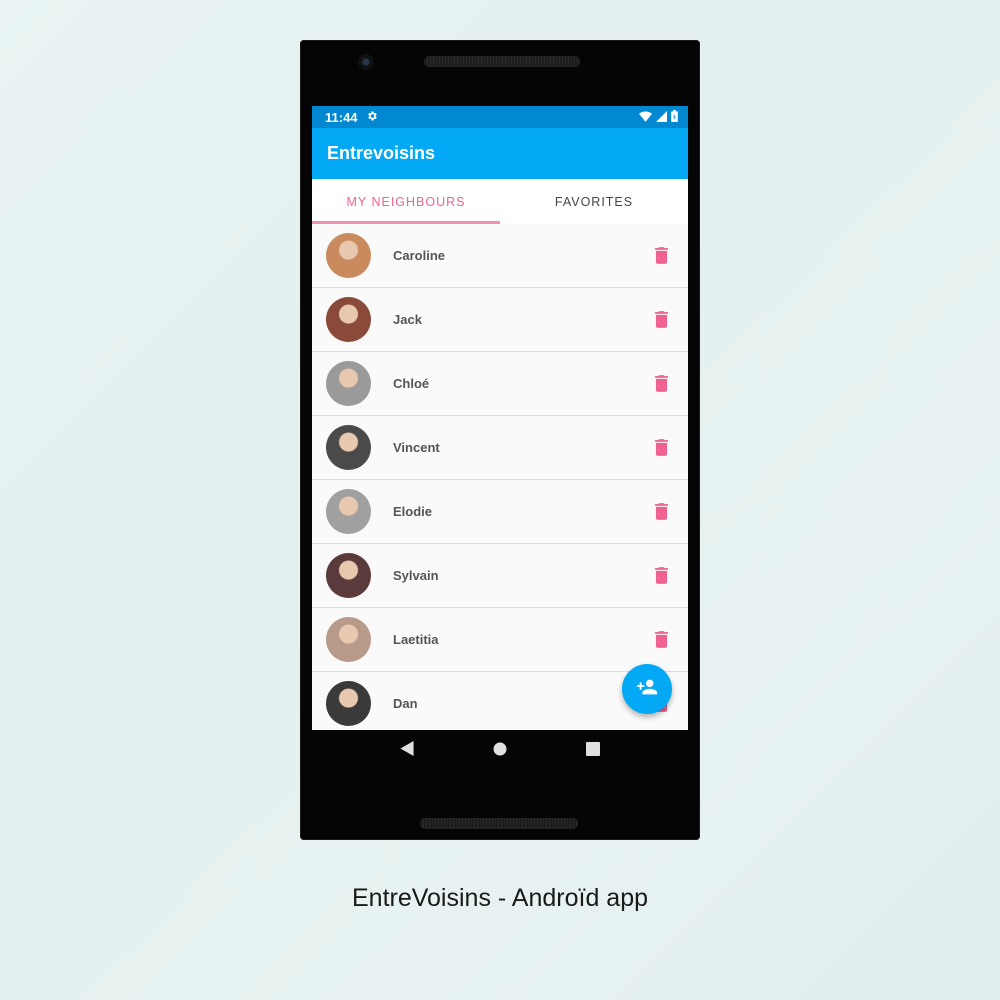  What do you see at coordinates (406, 201) in the screenshot?
I see `tab-my-neighbours: MY NEIGHBOURS` at bounding box center [406, 201].